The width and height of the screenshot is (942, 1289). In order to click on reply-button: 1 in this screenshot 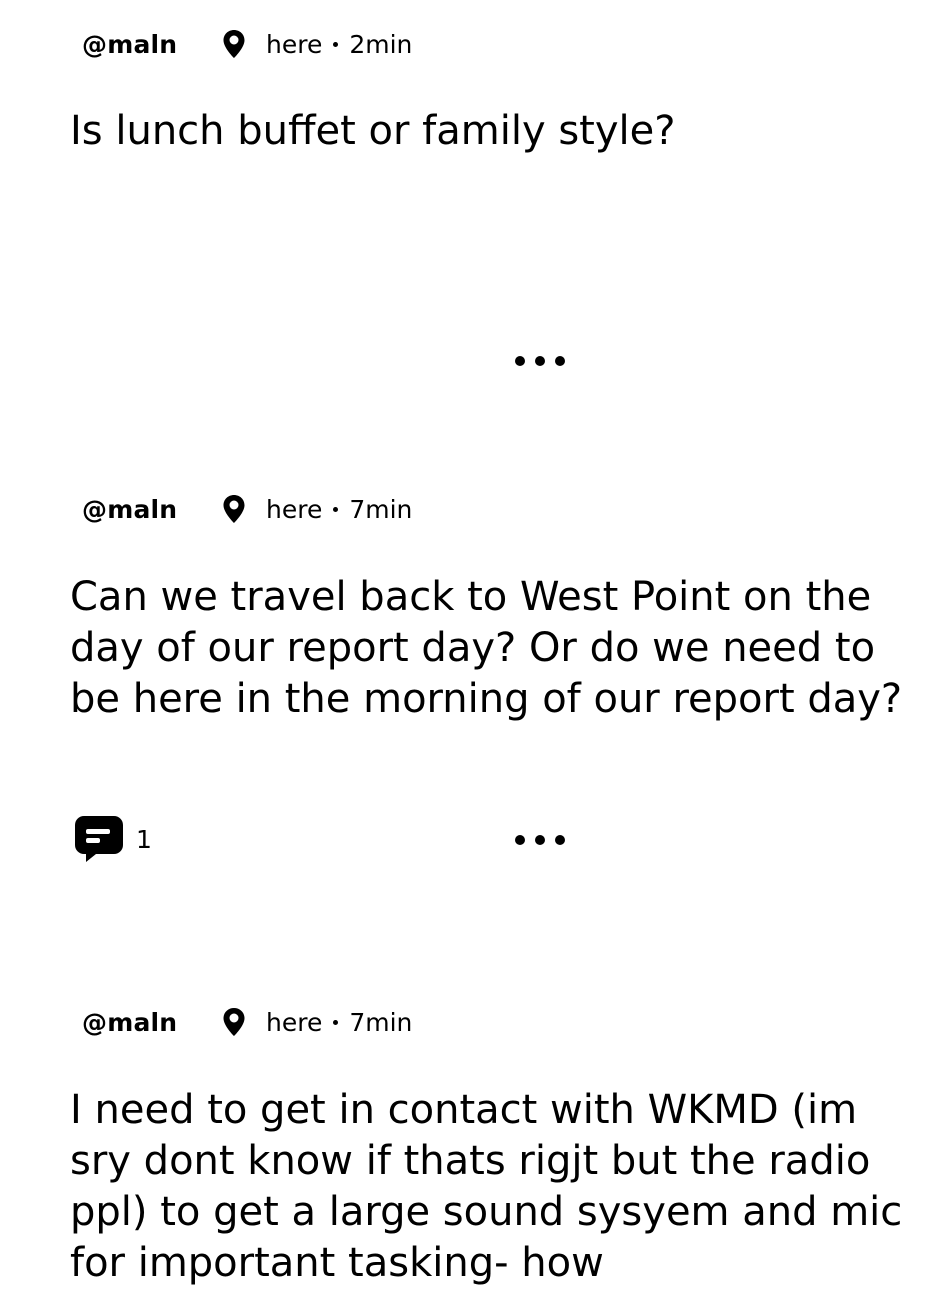, I will do `click(113, 839)`.